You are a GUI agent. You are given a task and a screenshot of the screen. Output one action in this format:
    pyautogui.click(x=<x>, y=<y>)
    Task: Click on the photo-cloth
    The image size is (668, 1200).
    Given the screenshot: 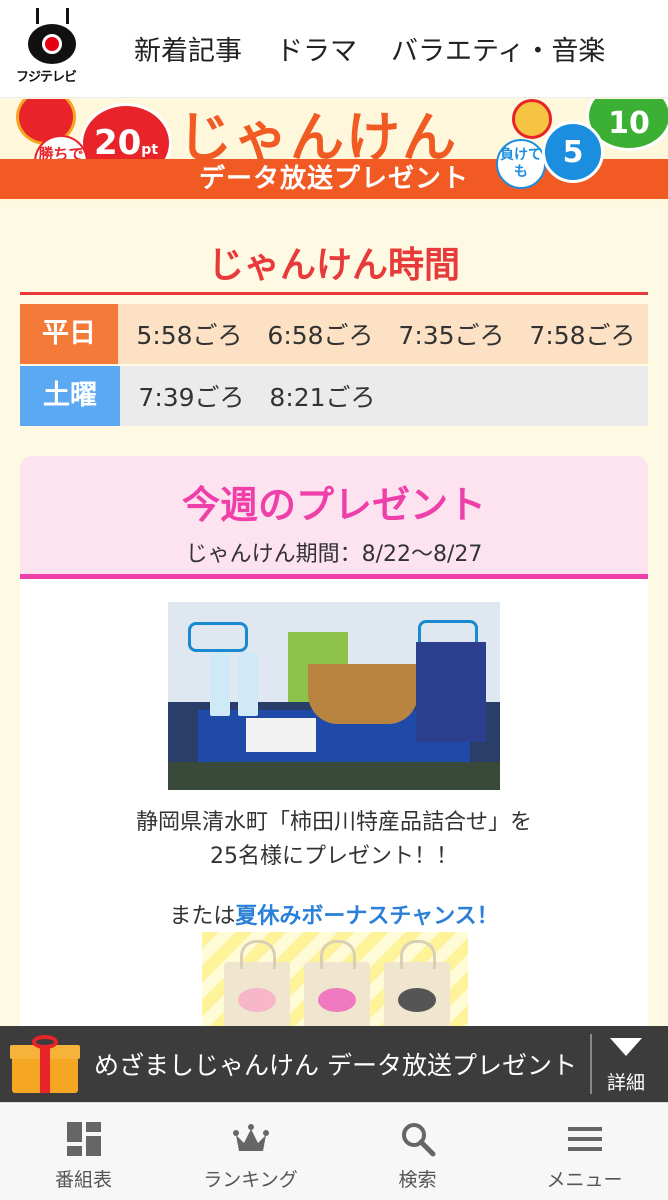 What is the action you would take?
    pyautogui.click(x=334, y=776)
    